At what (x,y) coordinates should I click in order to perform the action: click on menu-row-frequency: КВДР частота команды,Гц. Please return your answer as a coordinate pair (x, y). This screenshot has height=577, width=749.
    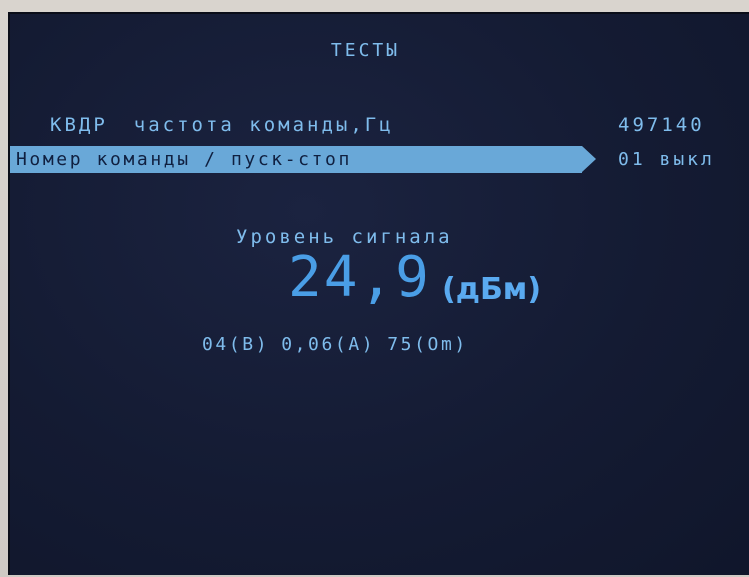
    Looking at the image, I should click on (222, 125).